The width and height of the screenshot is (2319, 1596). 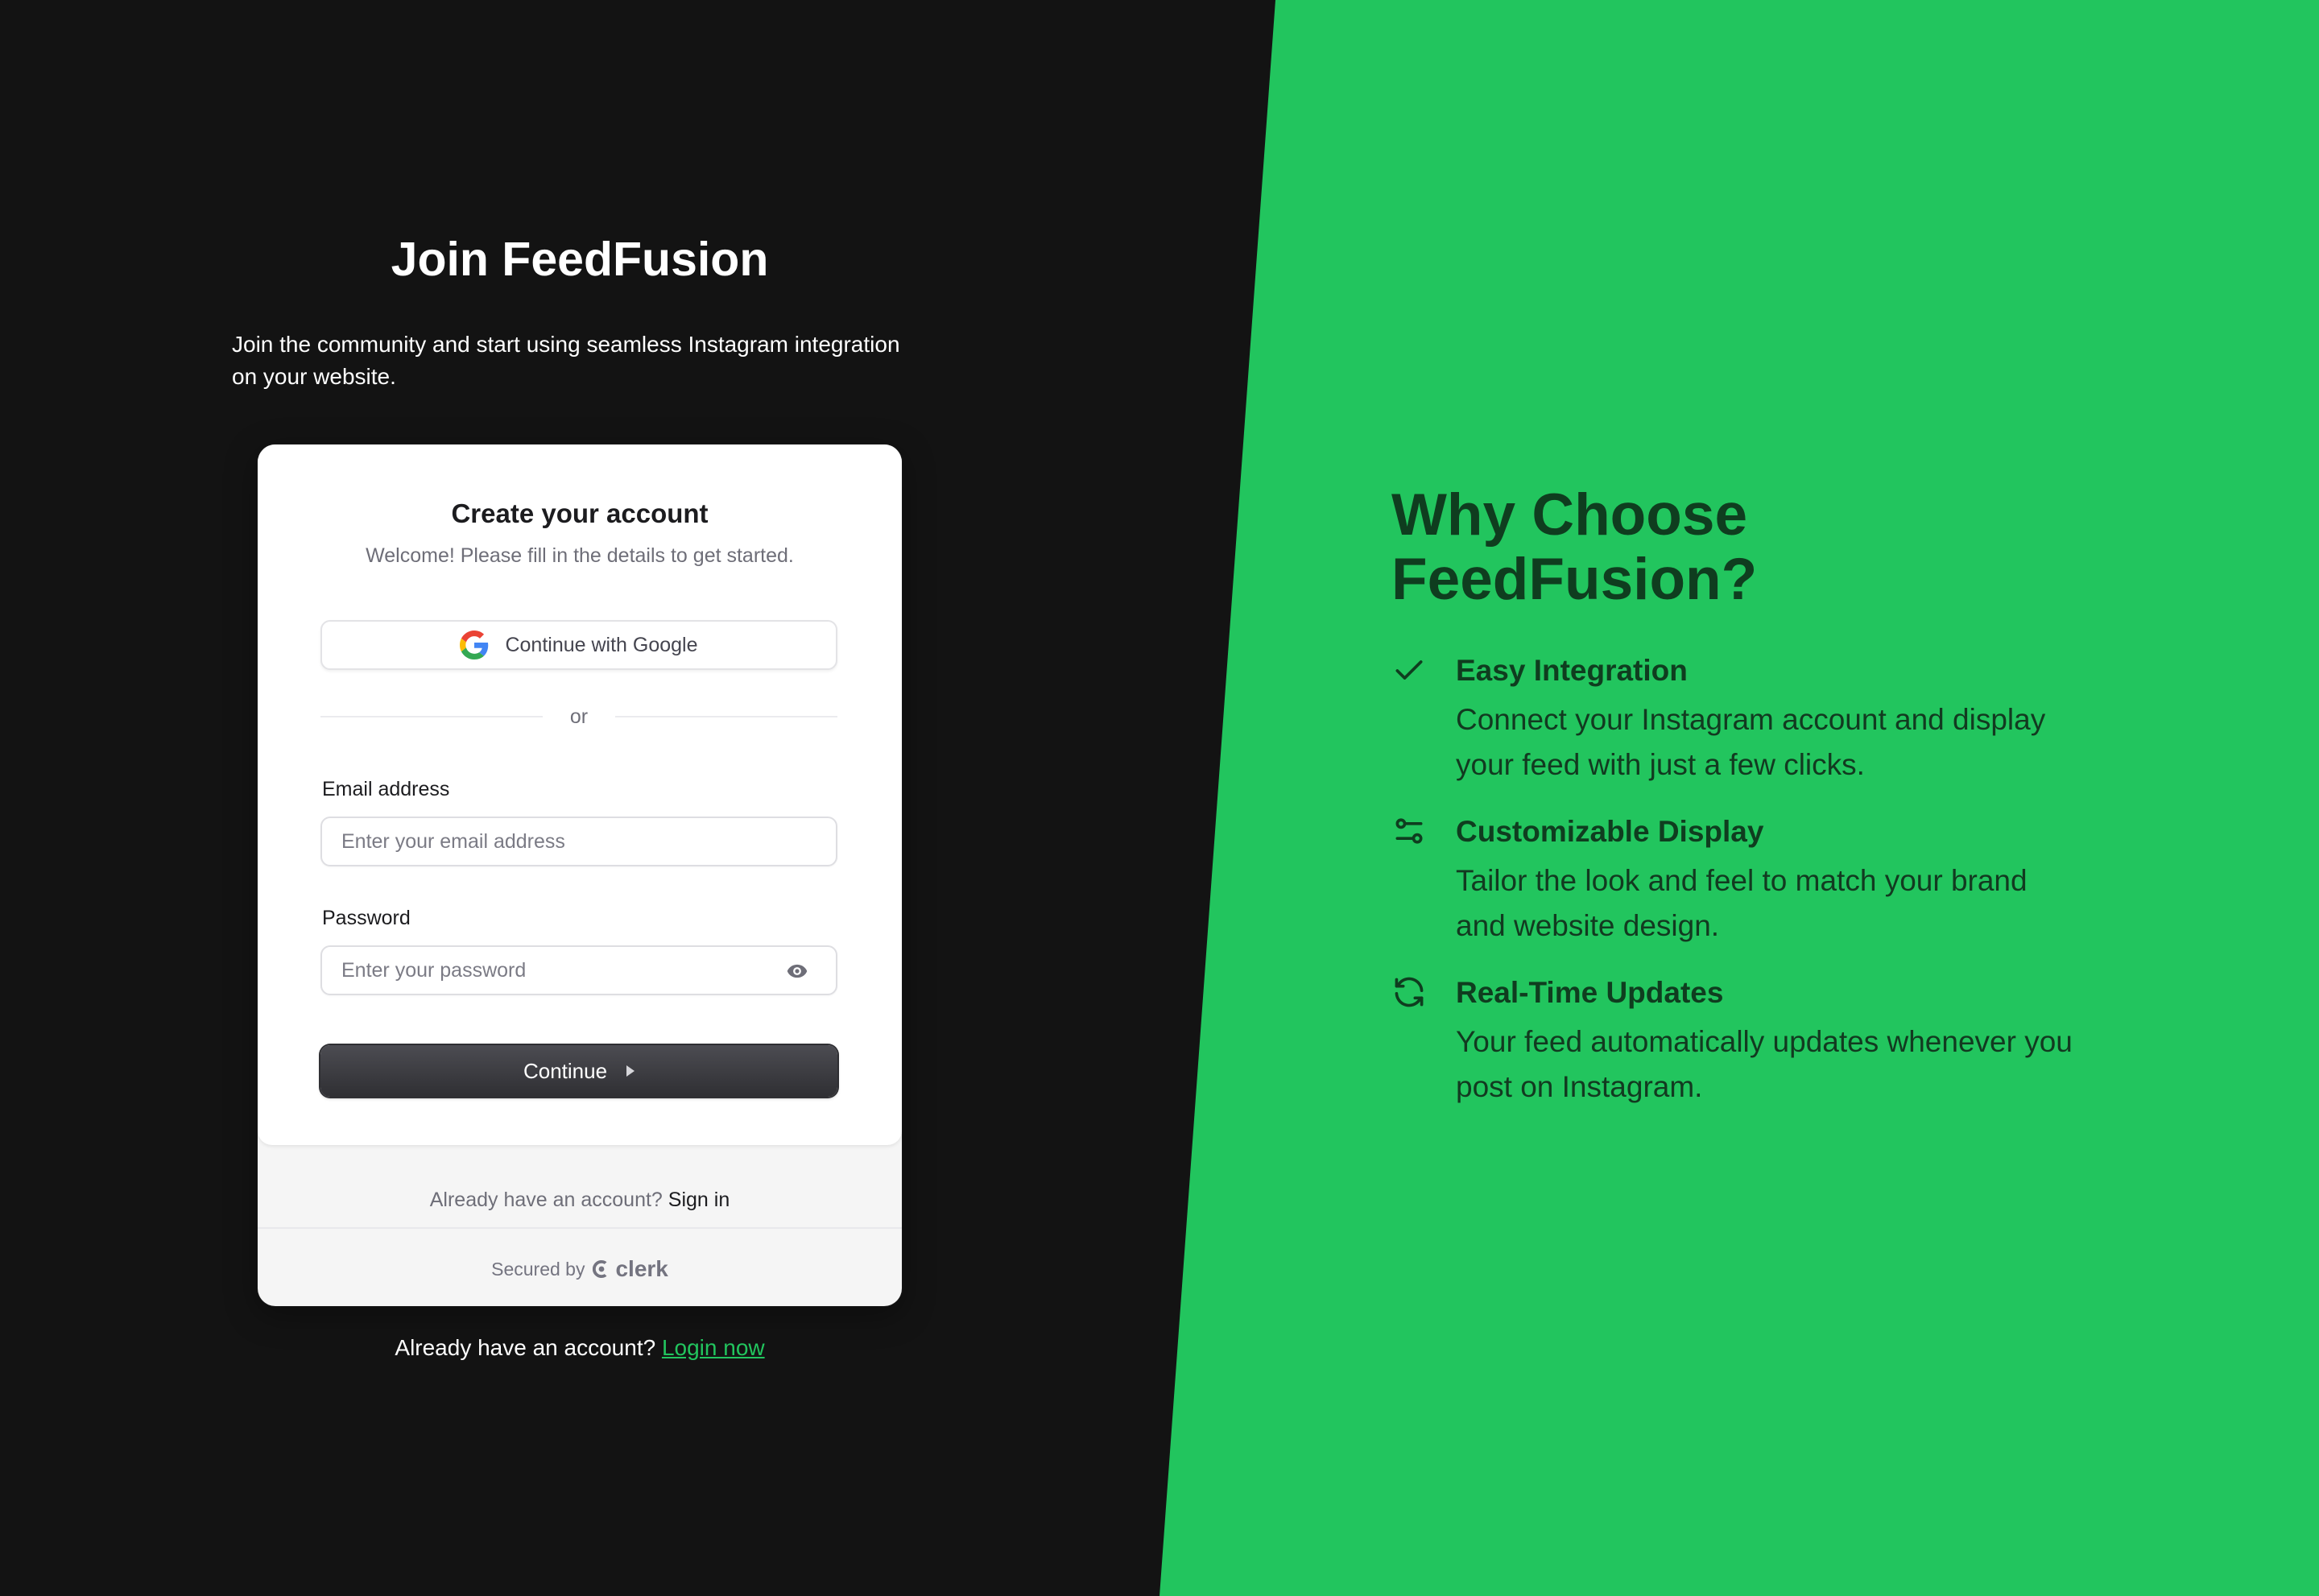 I want to click on secured-by-clerk: Secured by clerk, so click(x=580, y=1269).